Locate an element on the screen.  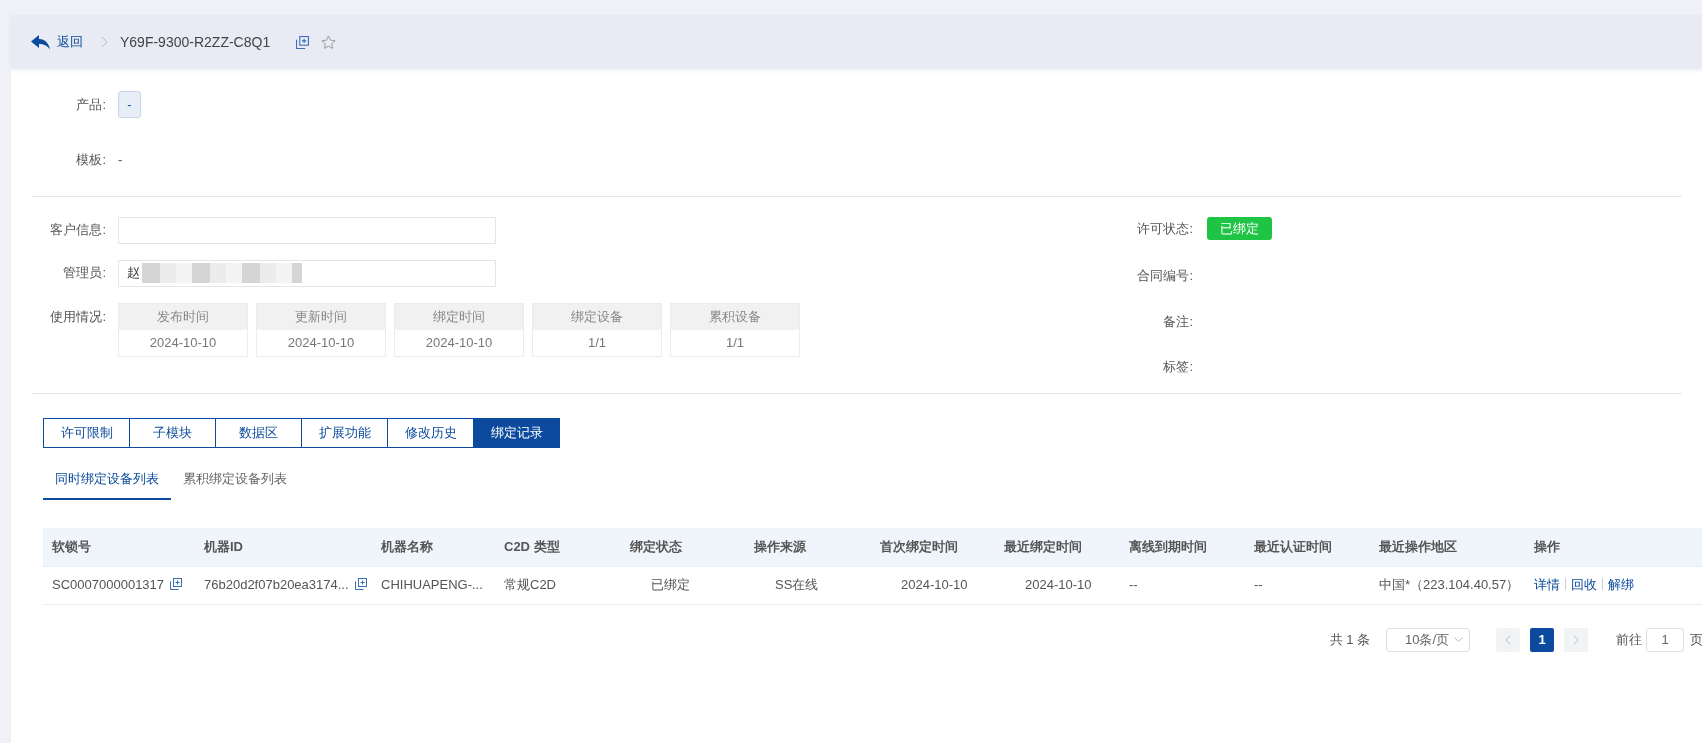
column-header: C2D 类型 is located at coordinates (558, 547).